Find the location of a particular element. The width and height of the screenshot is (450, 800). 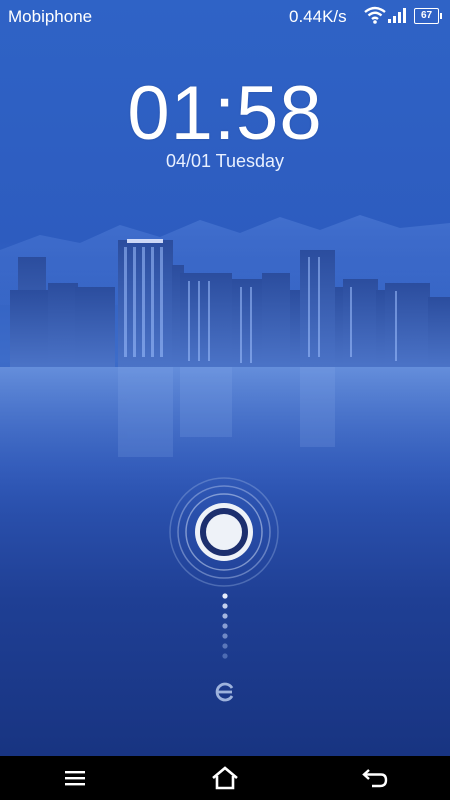

network-speed: 0.44K/s is located at coordinates (318, 16).